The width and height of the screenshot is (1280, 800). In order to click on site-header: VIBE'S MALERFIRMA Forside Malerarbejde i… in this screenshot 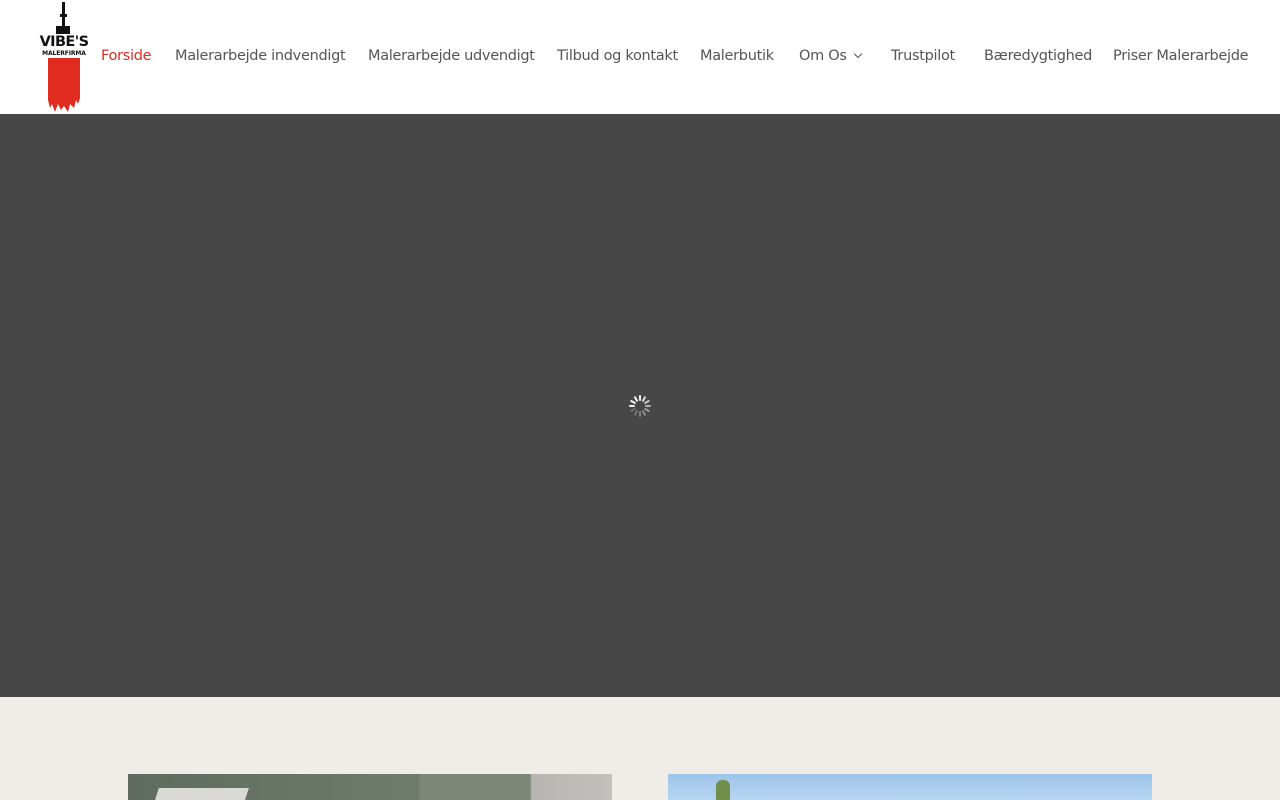, I will do `click(640, 57)`.